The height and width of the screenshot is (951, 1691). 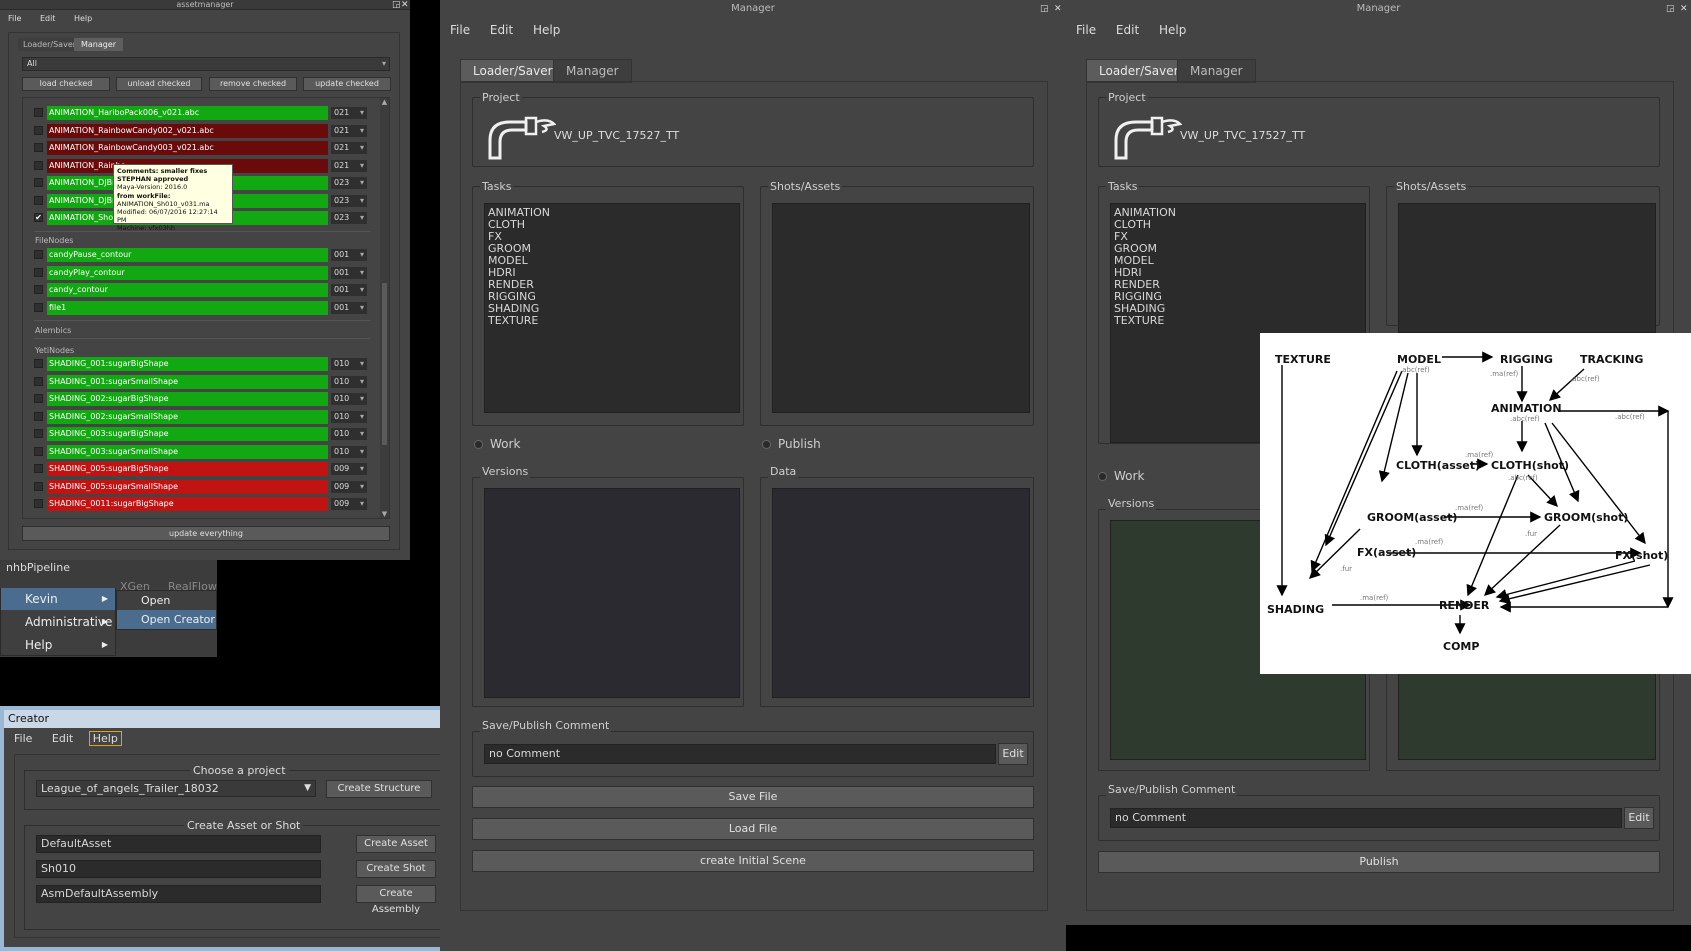 I want to click on asset-row: SHADING_0011:sugarBigShape 009, so click(x=202, y=504).